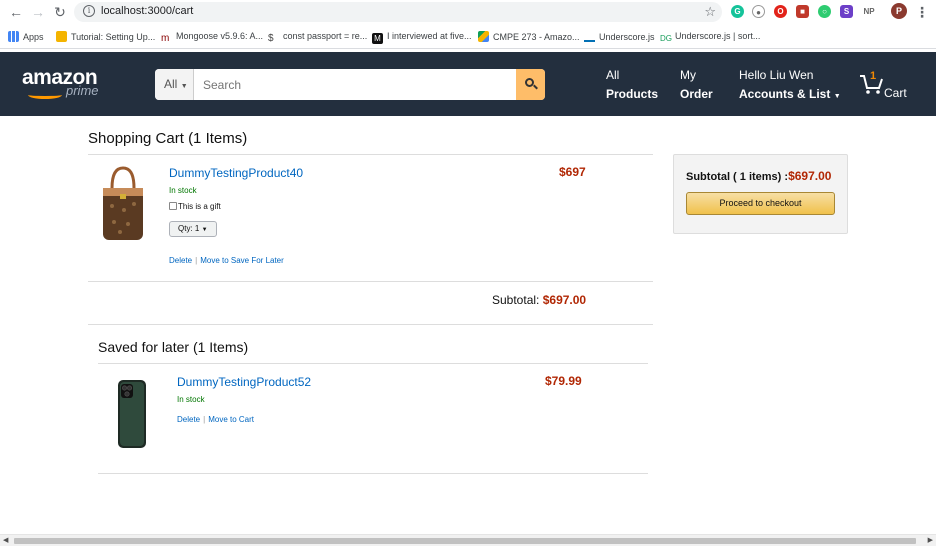 This screenshot has height=547, width=936. Describe the element at coordinates (737, 177) in the screenshot. I see `checkout-subtotal-label: Subtotal ( 1 items) :` at that location.